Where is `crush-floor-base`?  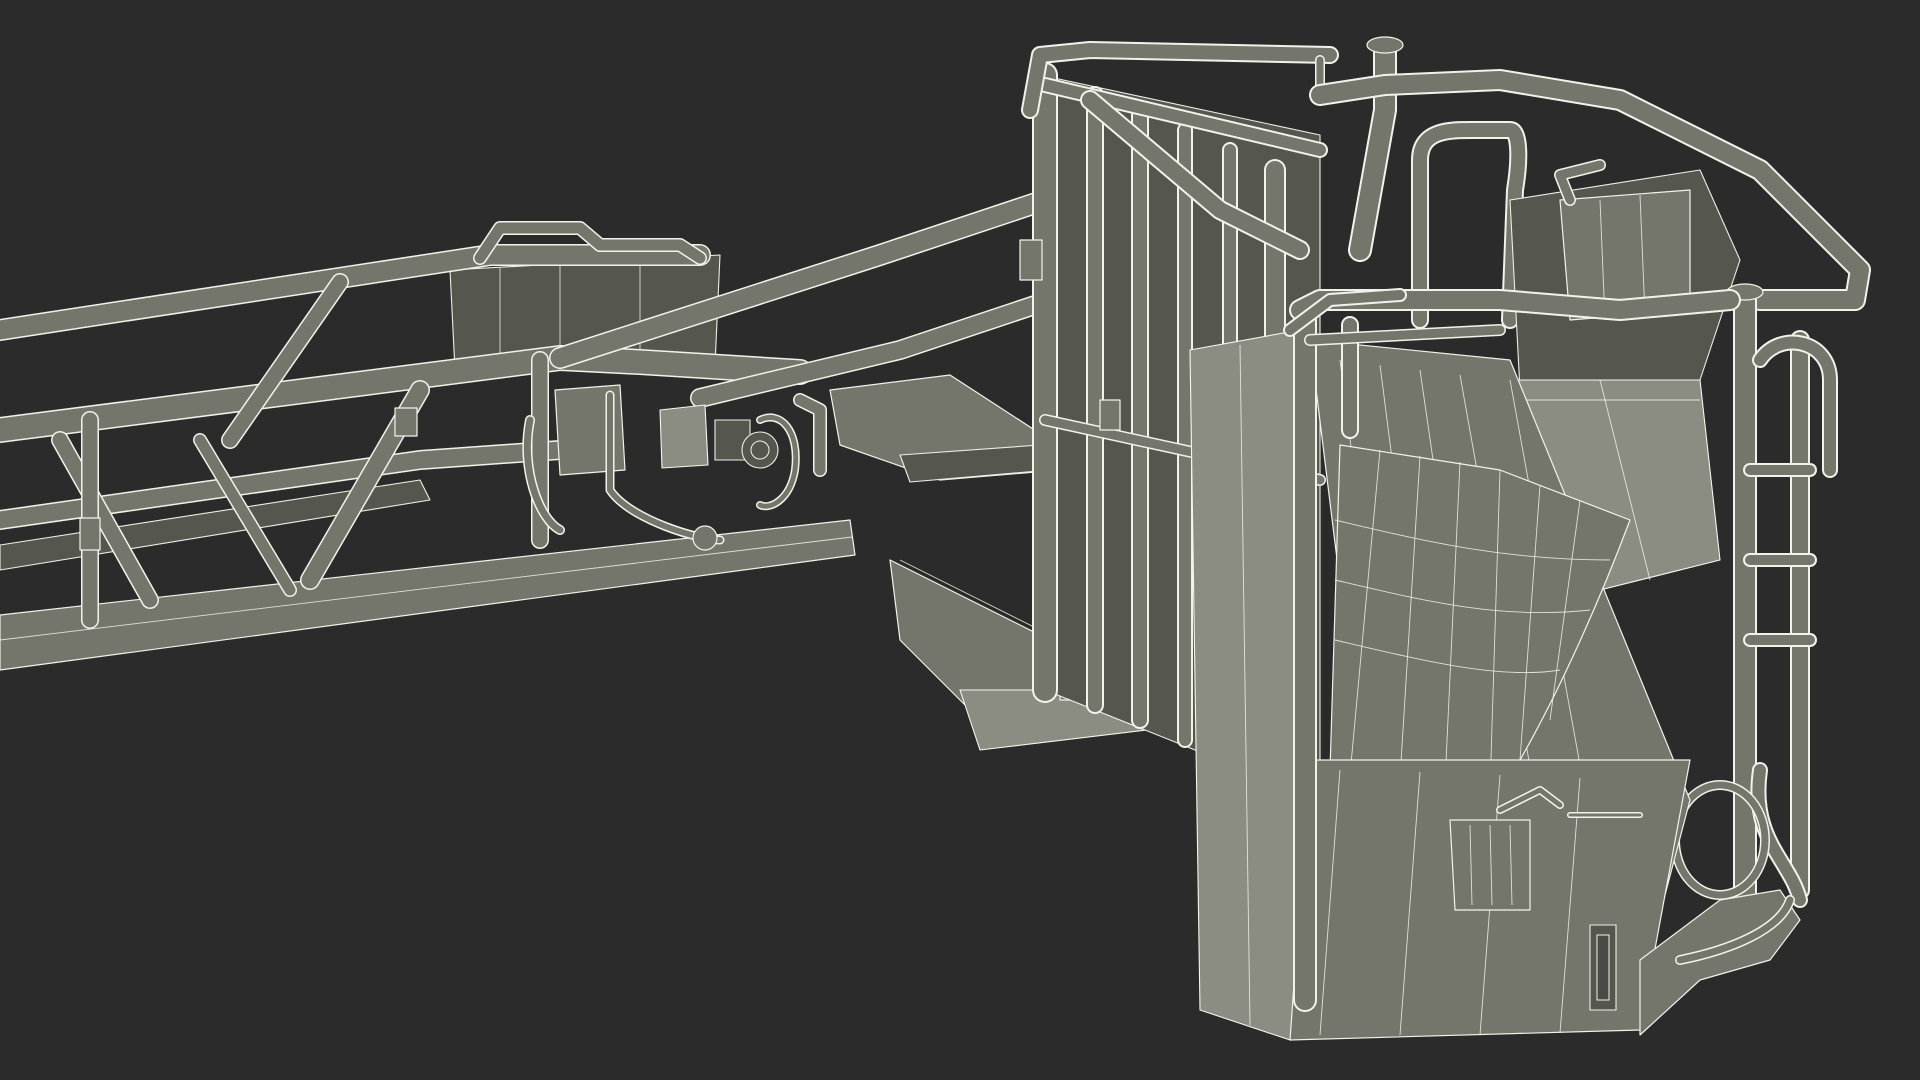
crush-floor-base is located at coordinates (1720, 962).